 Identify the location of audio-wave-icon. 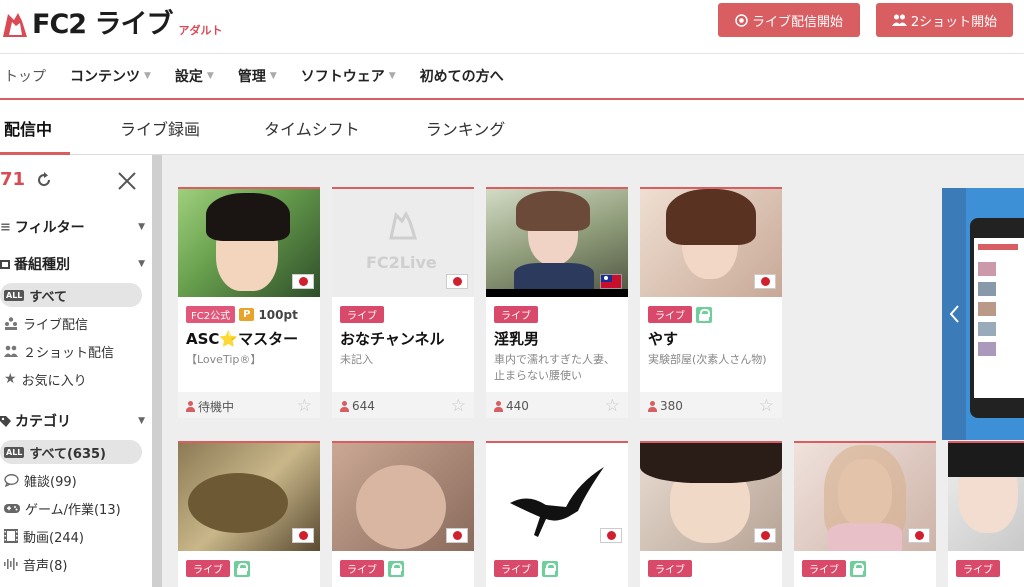
(11, 564).